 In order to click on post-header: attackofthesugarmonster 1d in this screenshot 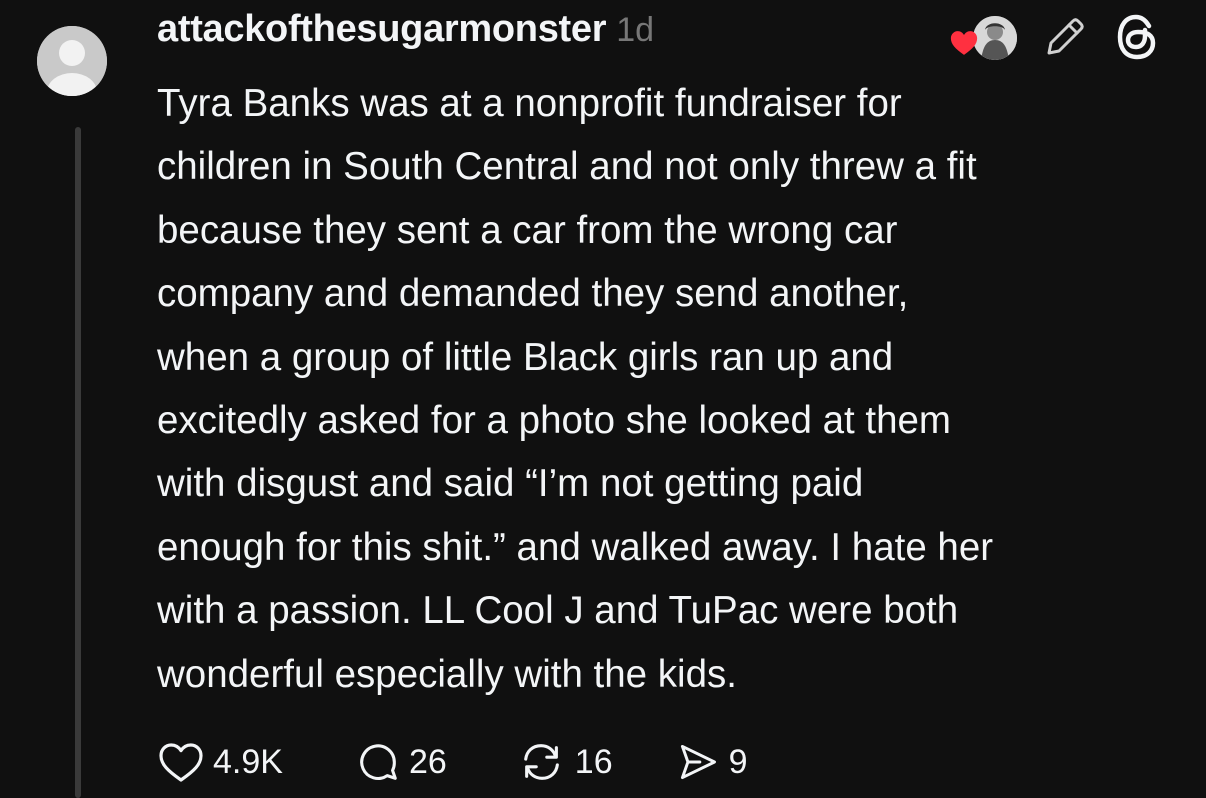, I will do `click(405, 34)`.